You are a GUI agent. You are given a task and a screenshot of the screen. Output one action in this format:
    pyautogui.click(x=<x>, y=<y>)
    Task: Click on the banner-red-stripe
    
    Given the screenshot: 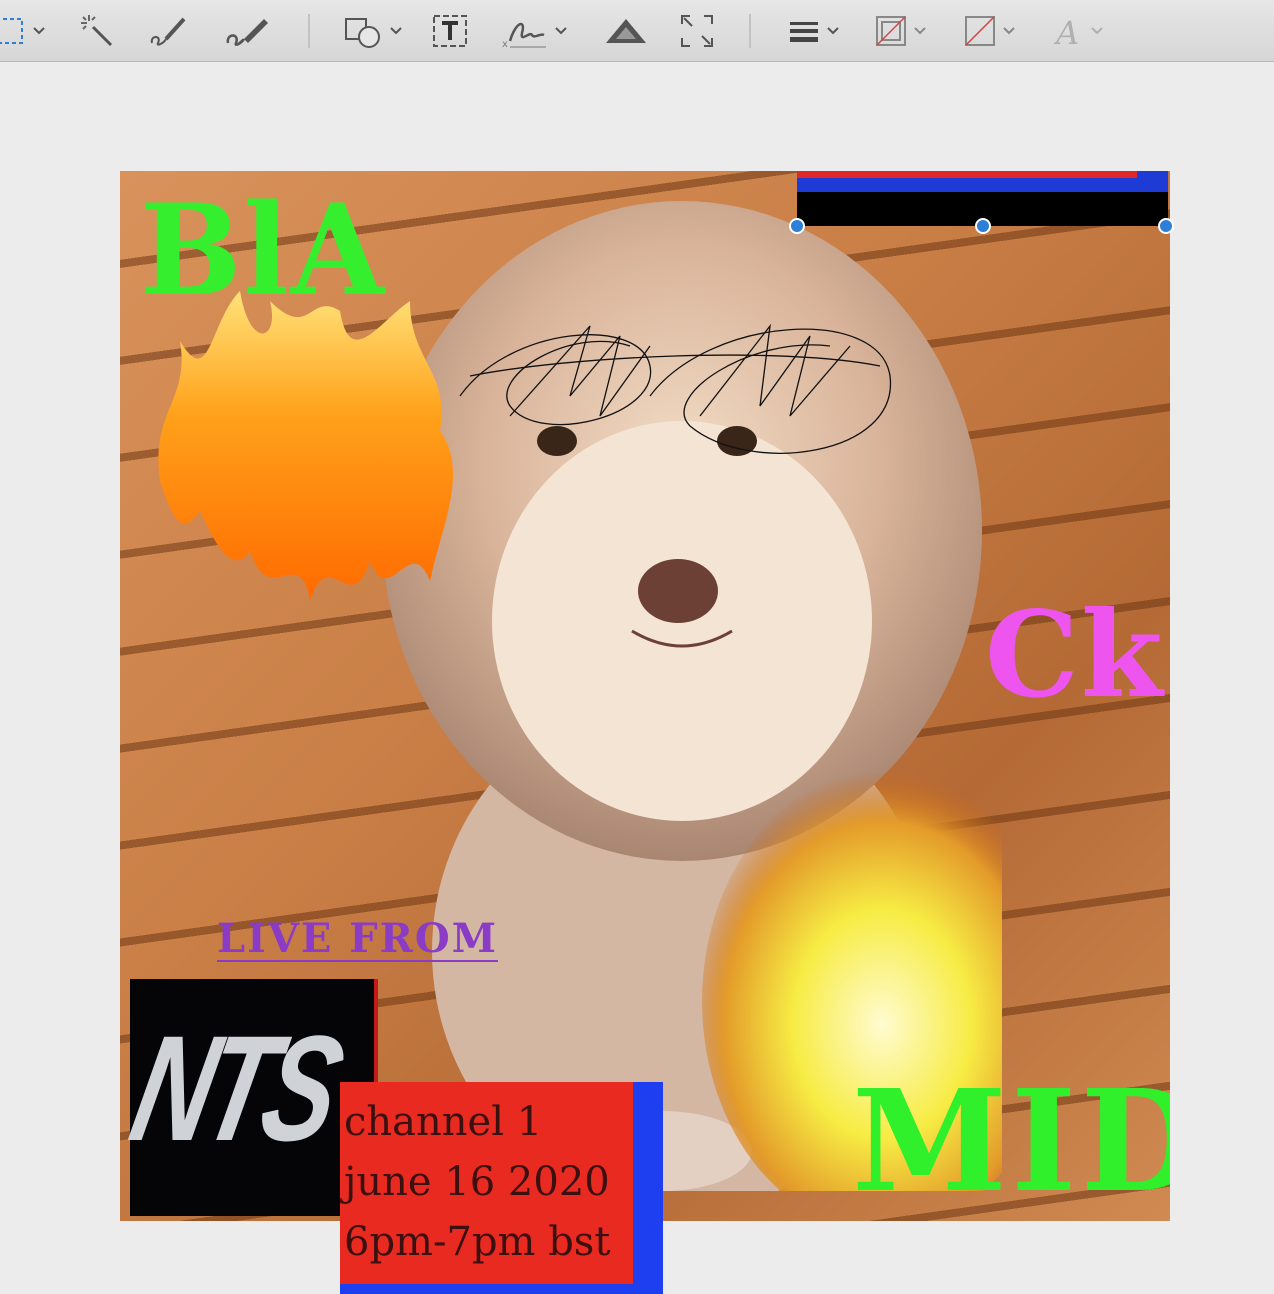 What is the action you would take?
    pyautogui.click(x=967, y=174)
    